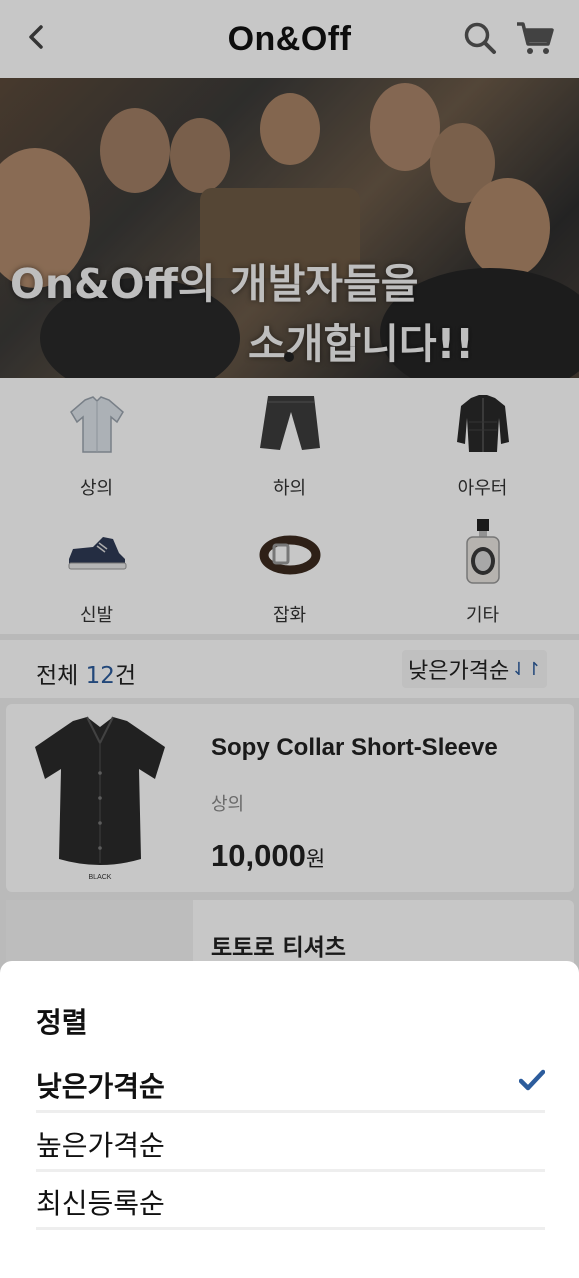  What do you see at coordinates (290, 1201) in the screenshot?
I see `sort-option-newest: 최신등록순` at bounding box center [290, 1201].